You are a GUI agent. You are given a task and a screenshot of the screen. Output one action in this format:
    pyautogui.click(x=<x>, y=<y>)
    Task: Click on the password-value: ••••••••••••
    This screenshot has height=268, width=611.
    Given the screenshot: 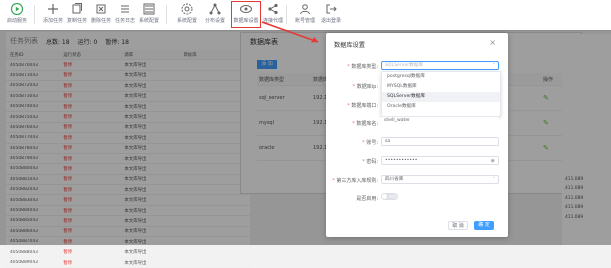 What is the action you would take?
    pyautogui.click(x=401, y=160)
    